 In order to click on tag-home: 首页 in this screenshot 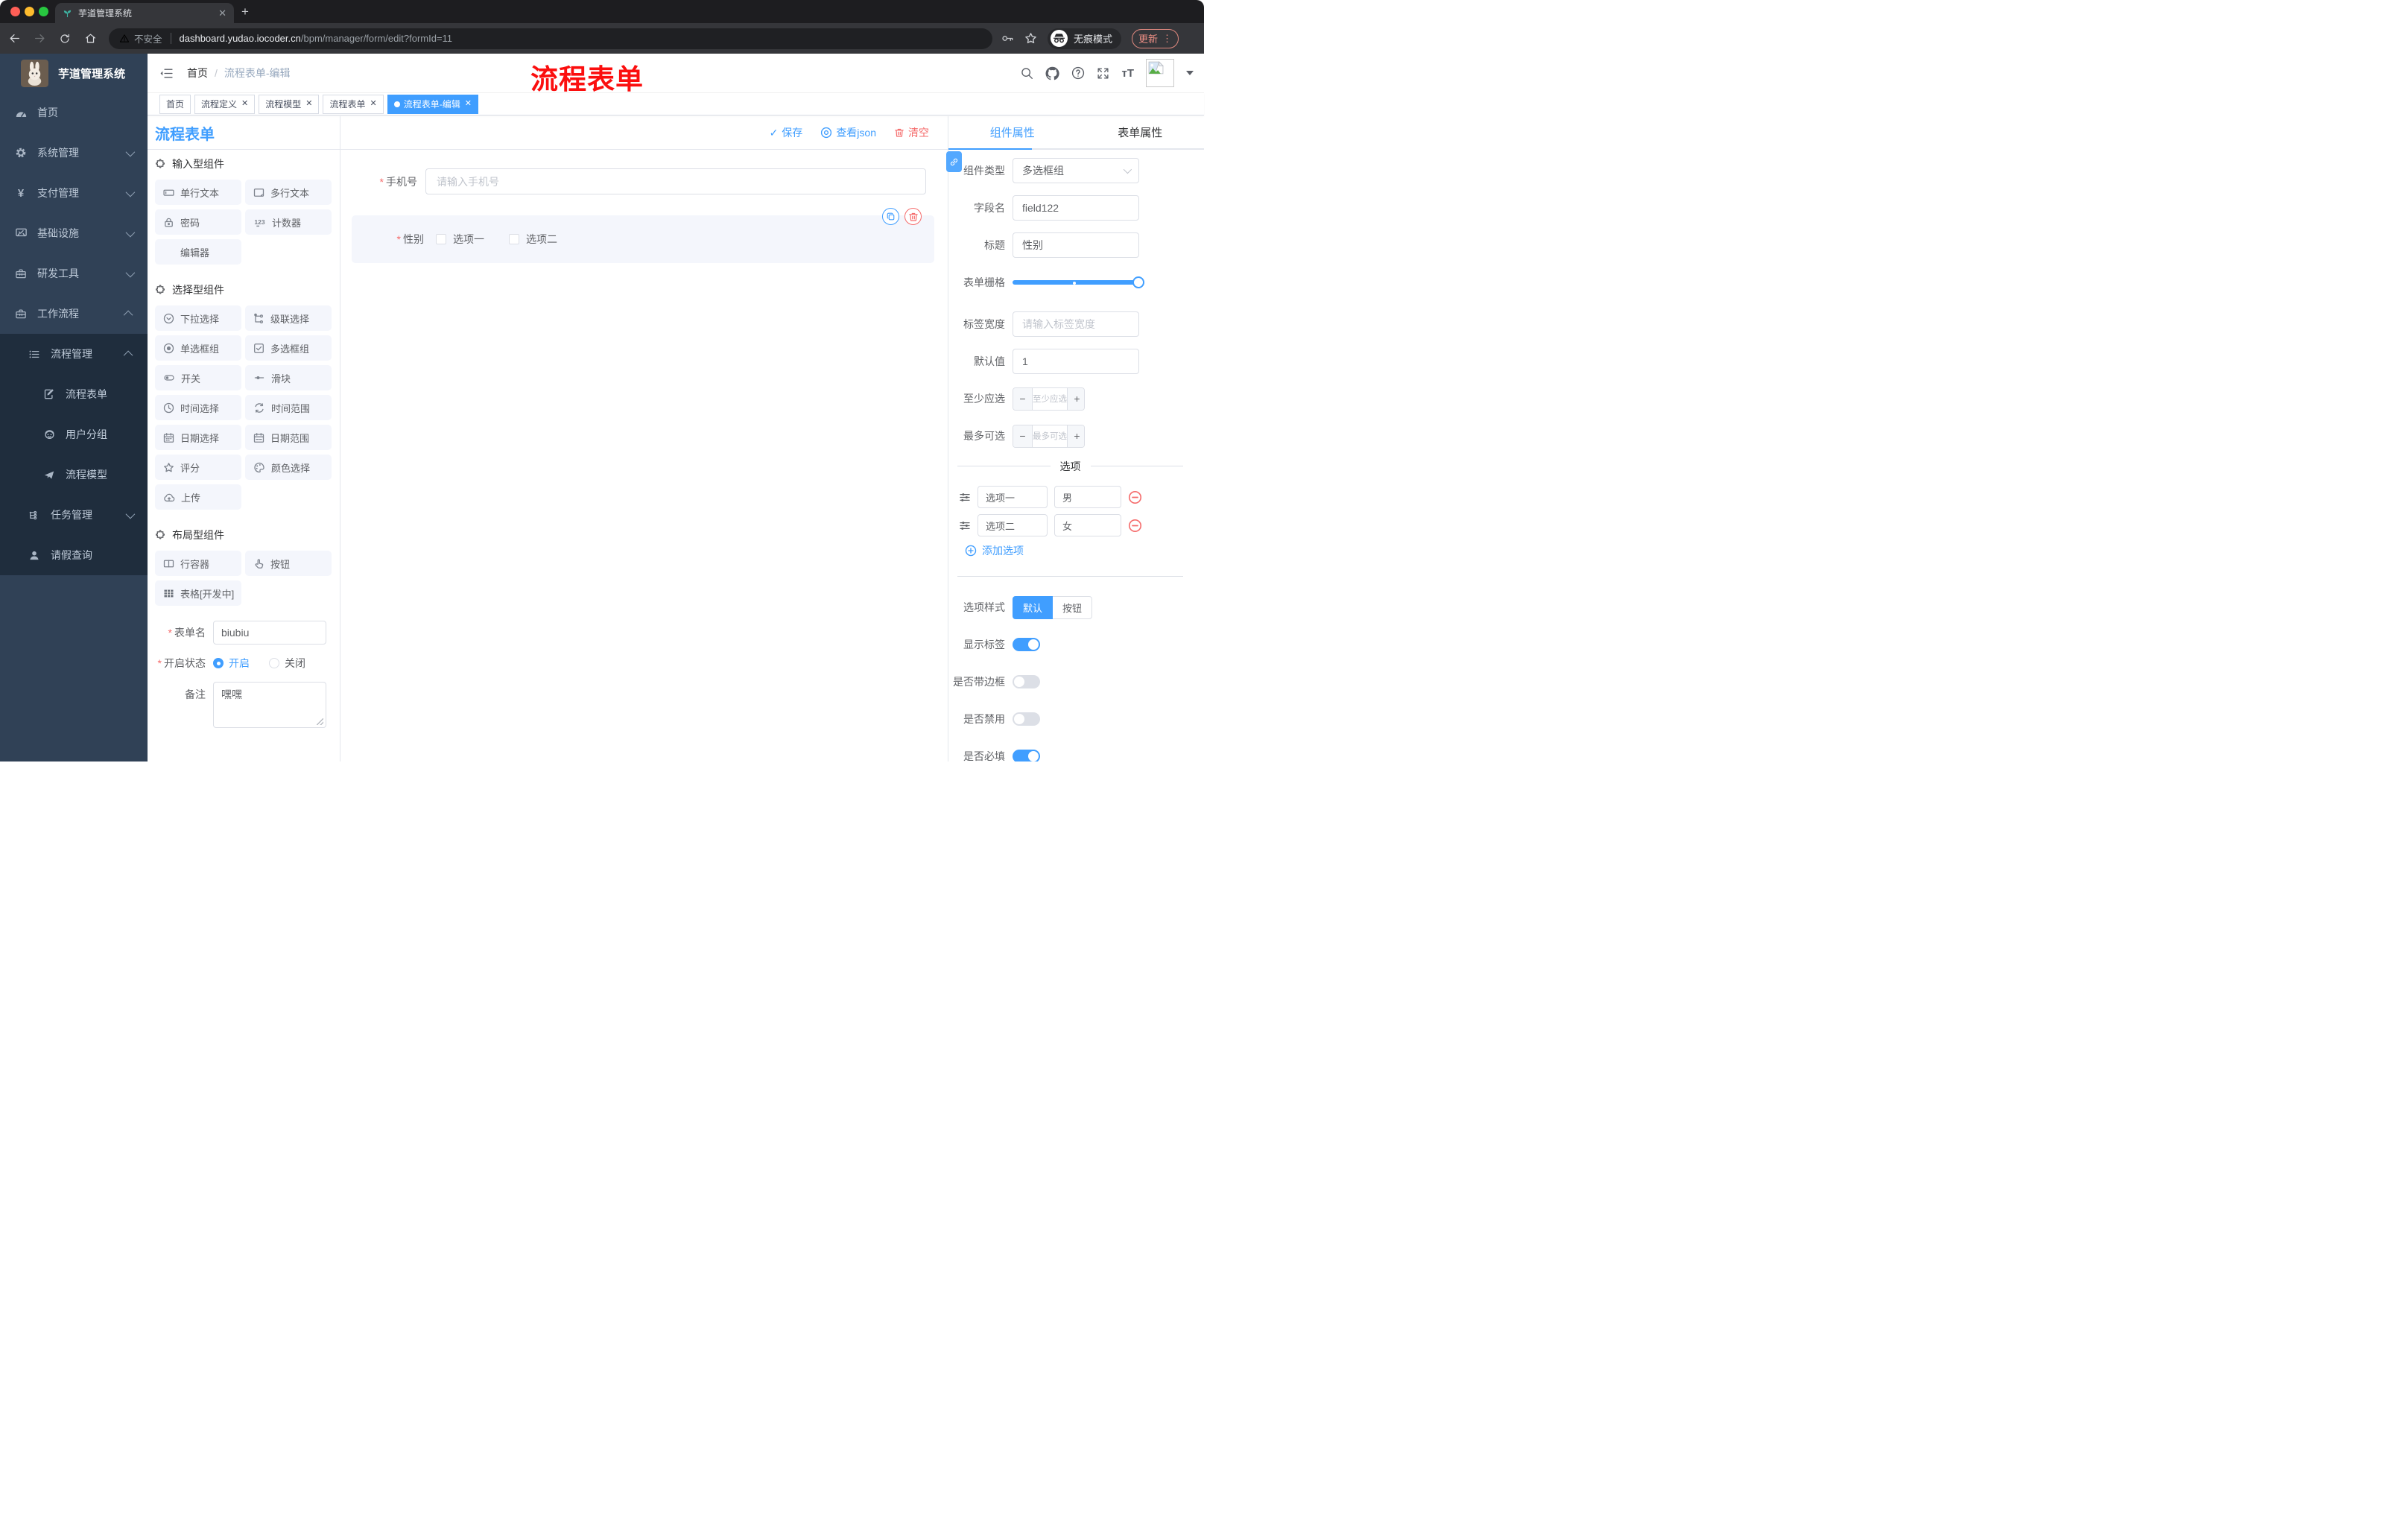, I will do `click(175, 104)`.